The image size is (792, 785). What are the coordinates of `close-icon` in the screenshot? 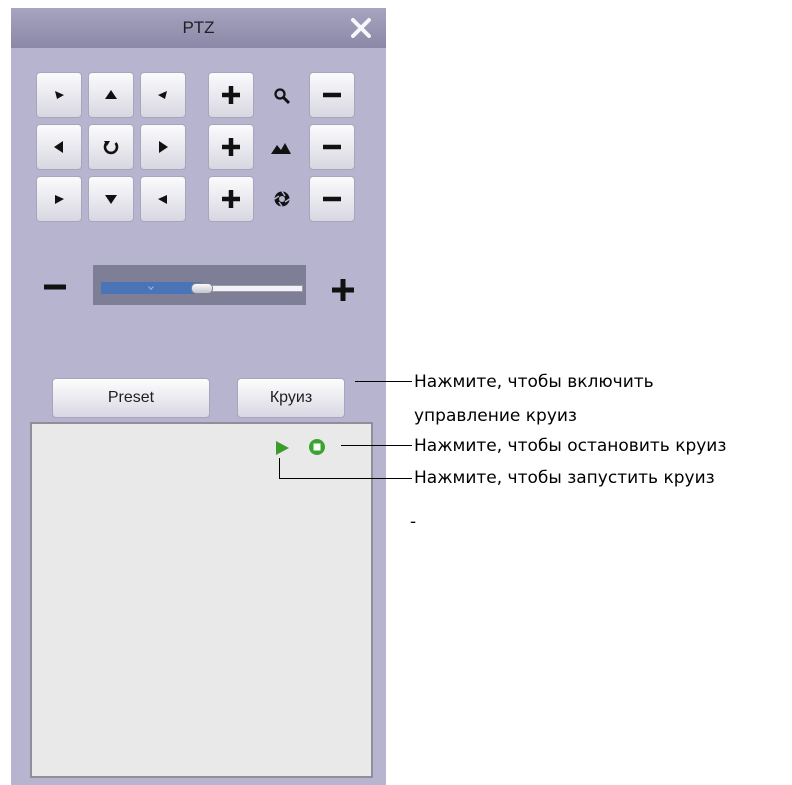 It's located at (361, 28).